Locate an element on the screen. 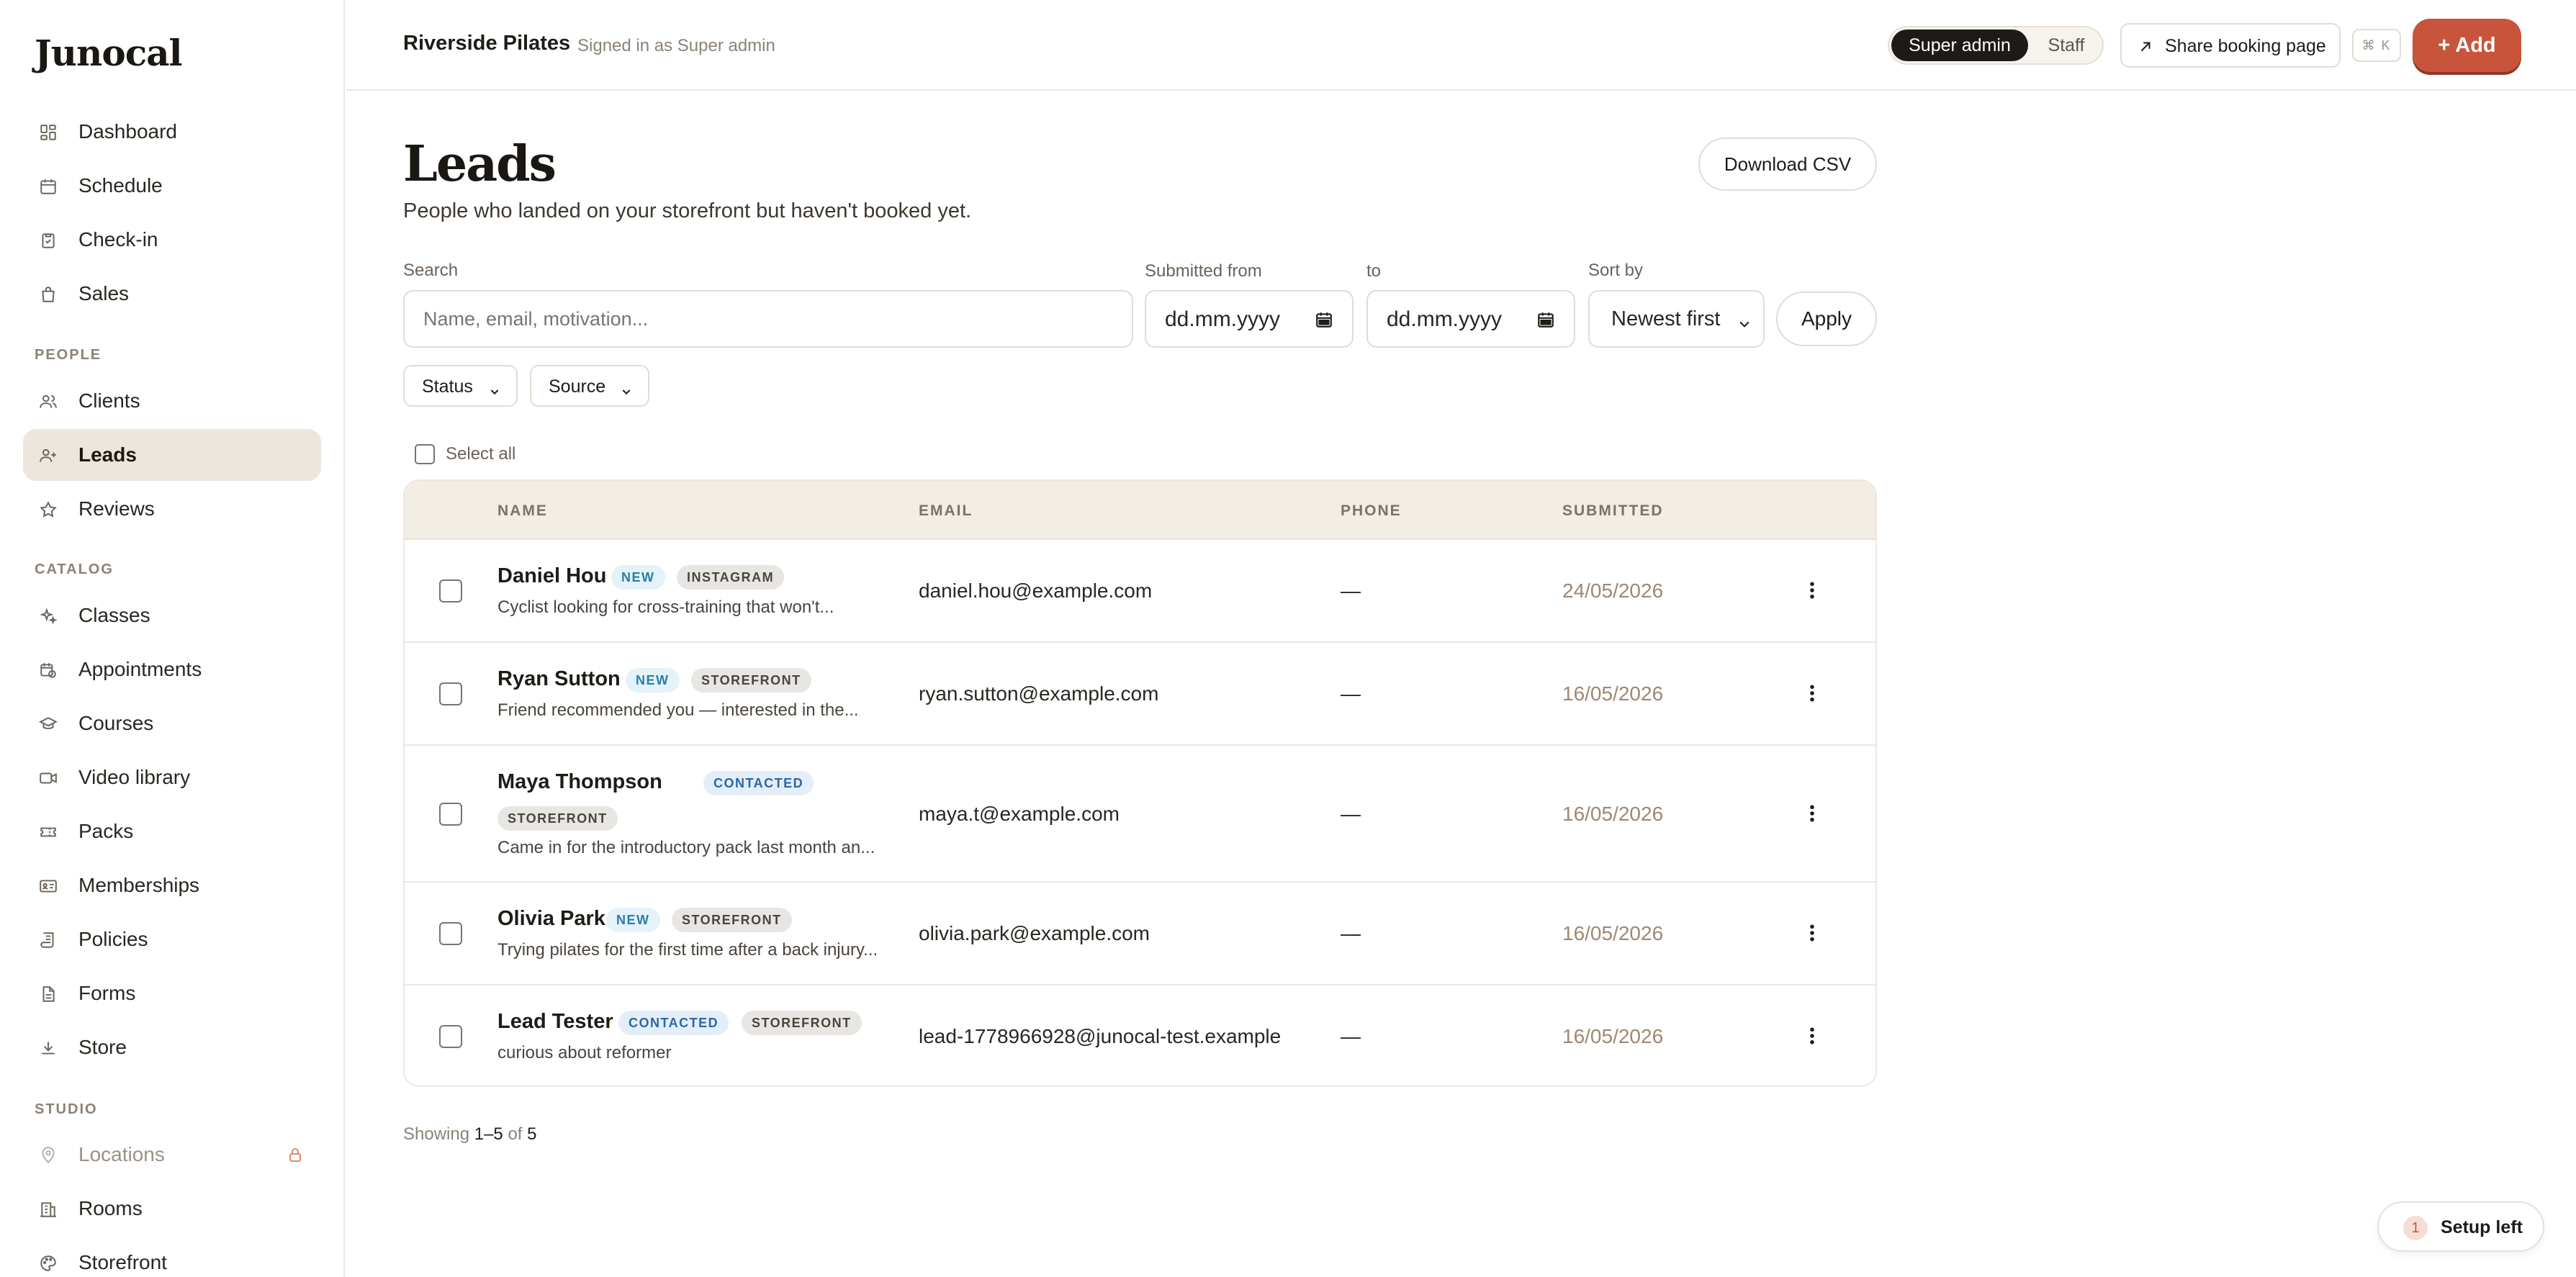 The height and width of the screenshot is (1277, 2576). apply-button: Apply is located at coordinates (1827, 319).